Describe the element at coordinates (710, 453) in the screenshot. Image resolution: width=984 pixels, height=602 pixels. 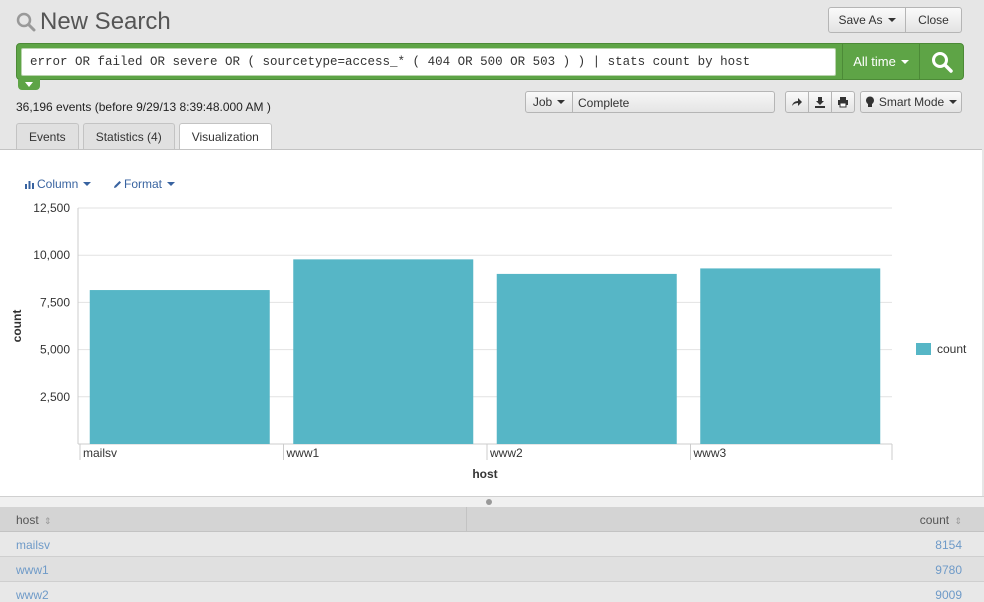
I see `x-tick-label: www3` at that location.